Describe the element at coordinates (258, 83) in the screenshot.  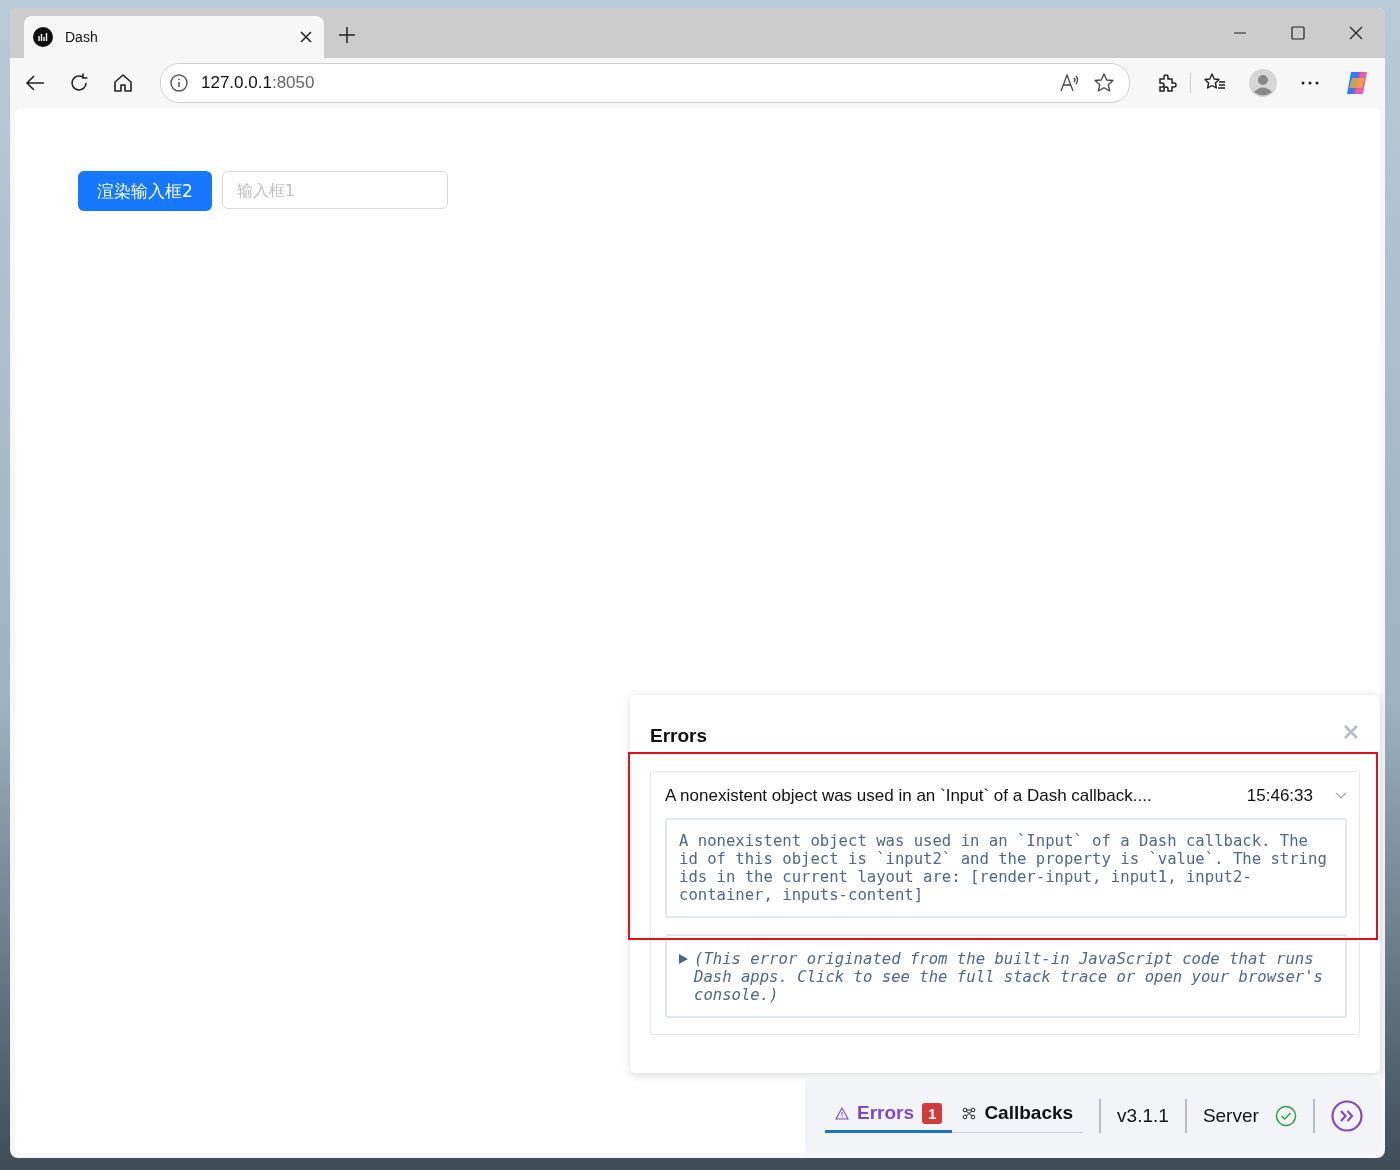
I see `url-text: 127.0.0.1:8050` at that location.